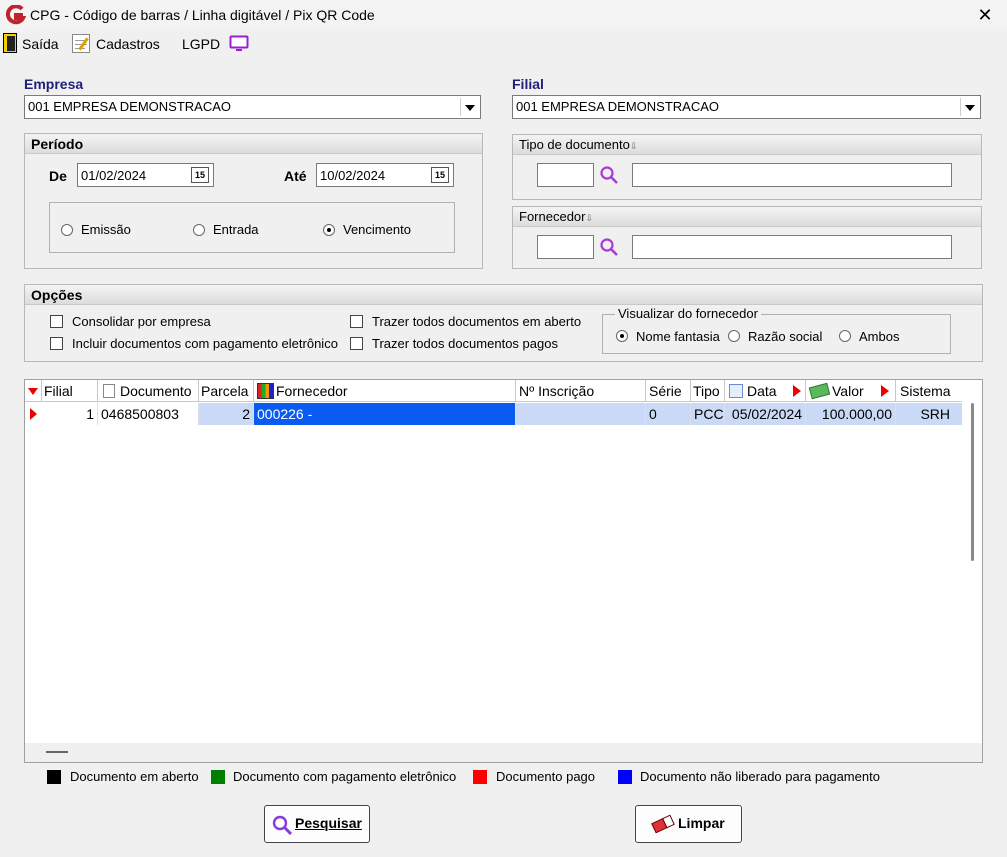 The width and height of the screenshot is (1007, 857). I want to click on eraser-icon, so click(663, 824).